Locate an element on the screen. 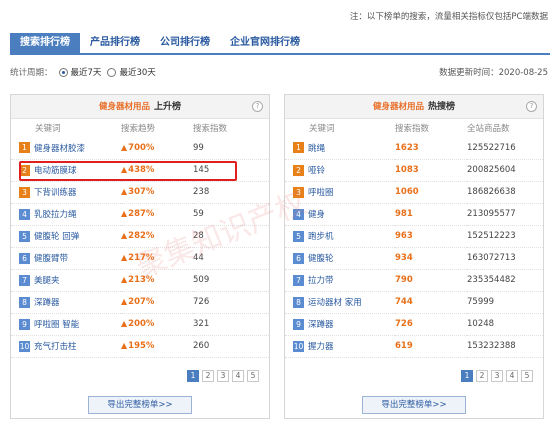 This screenshot has width=554, height=425. pagination: 1 2 3 4 5 is located at coordinates (223, 376).